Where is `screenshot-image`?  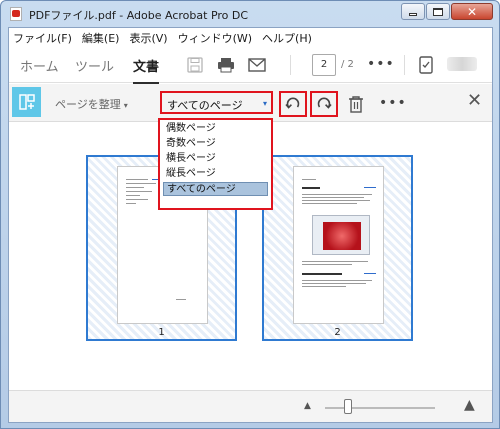 screenshot-image is located at coordinates (341, 235).